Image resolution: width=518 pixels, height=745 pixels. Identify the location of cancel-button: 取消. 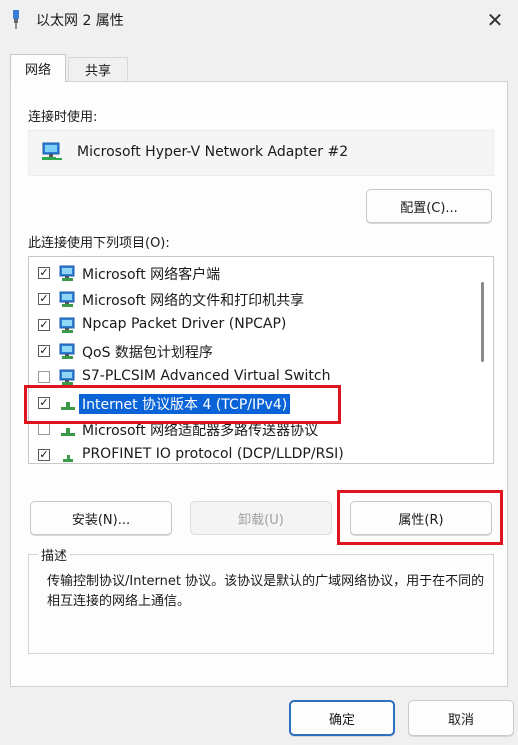
(461, 718).